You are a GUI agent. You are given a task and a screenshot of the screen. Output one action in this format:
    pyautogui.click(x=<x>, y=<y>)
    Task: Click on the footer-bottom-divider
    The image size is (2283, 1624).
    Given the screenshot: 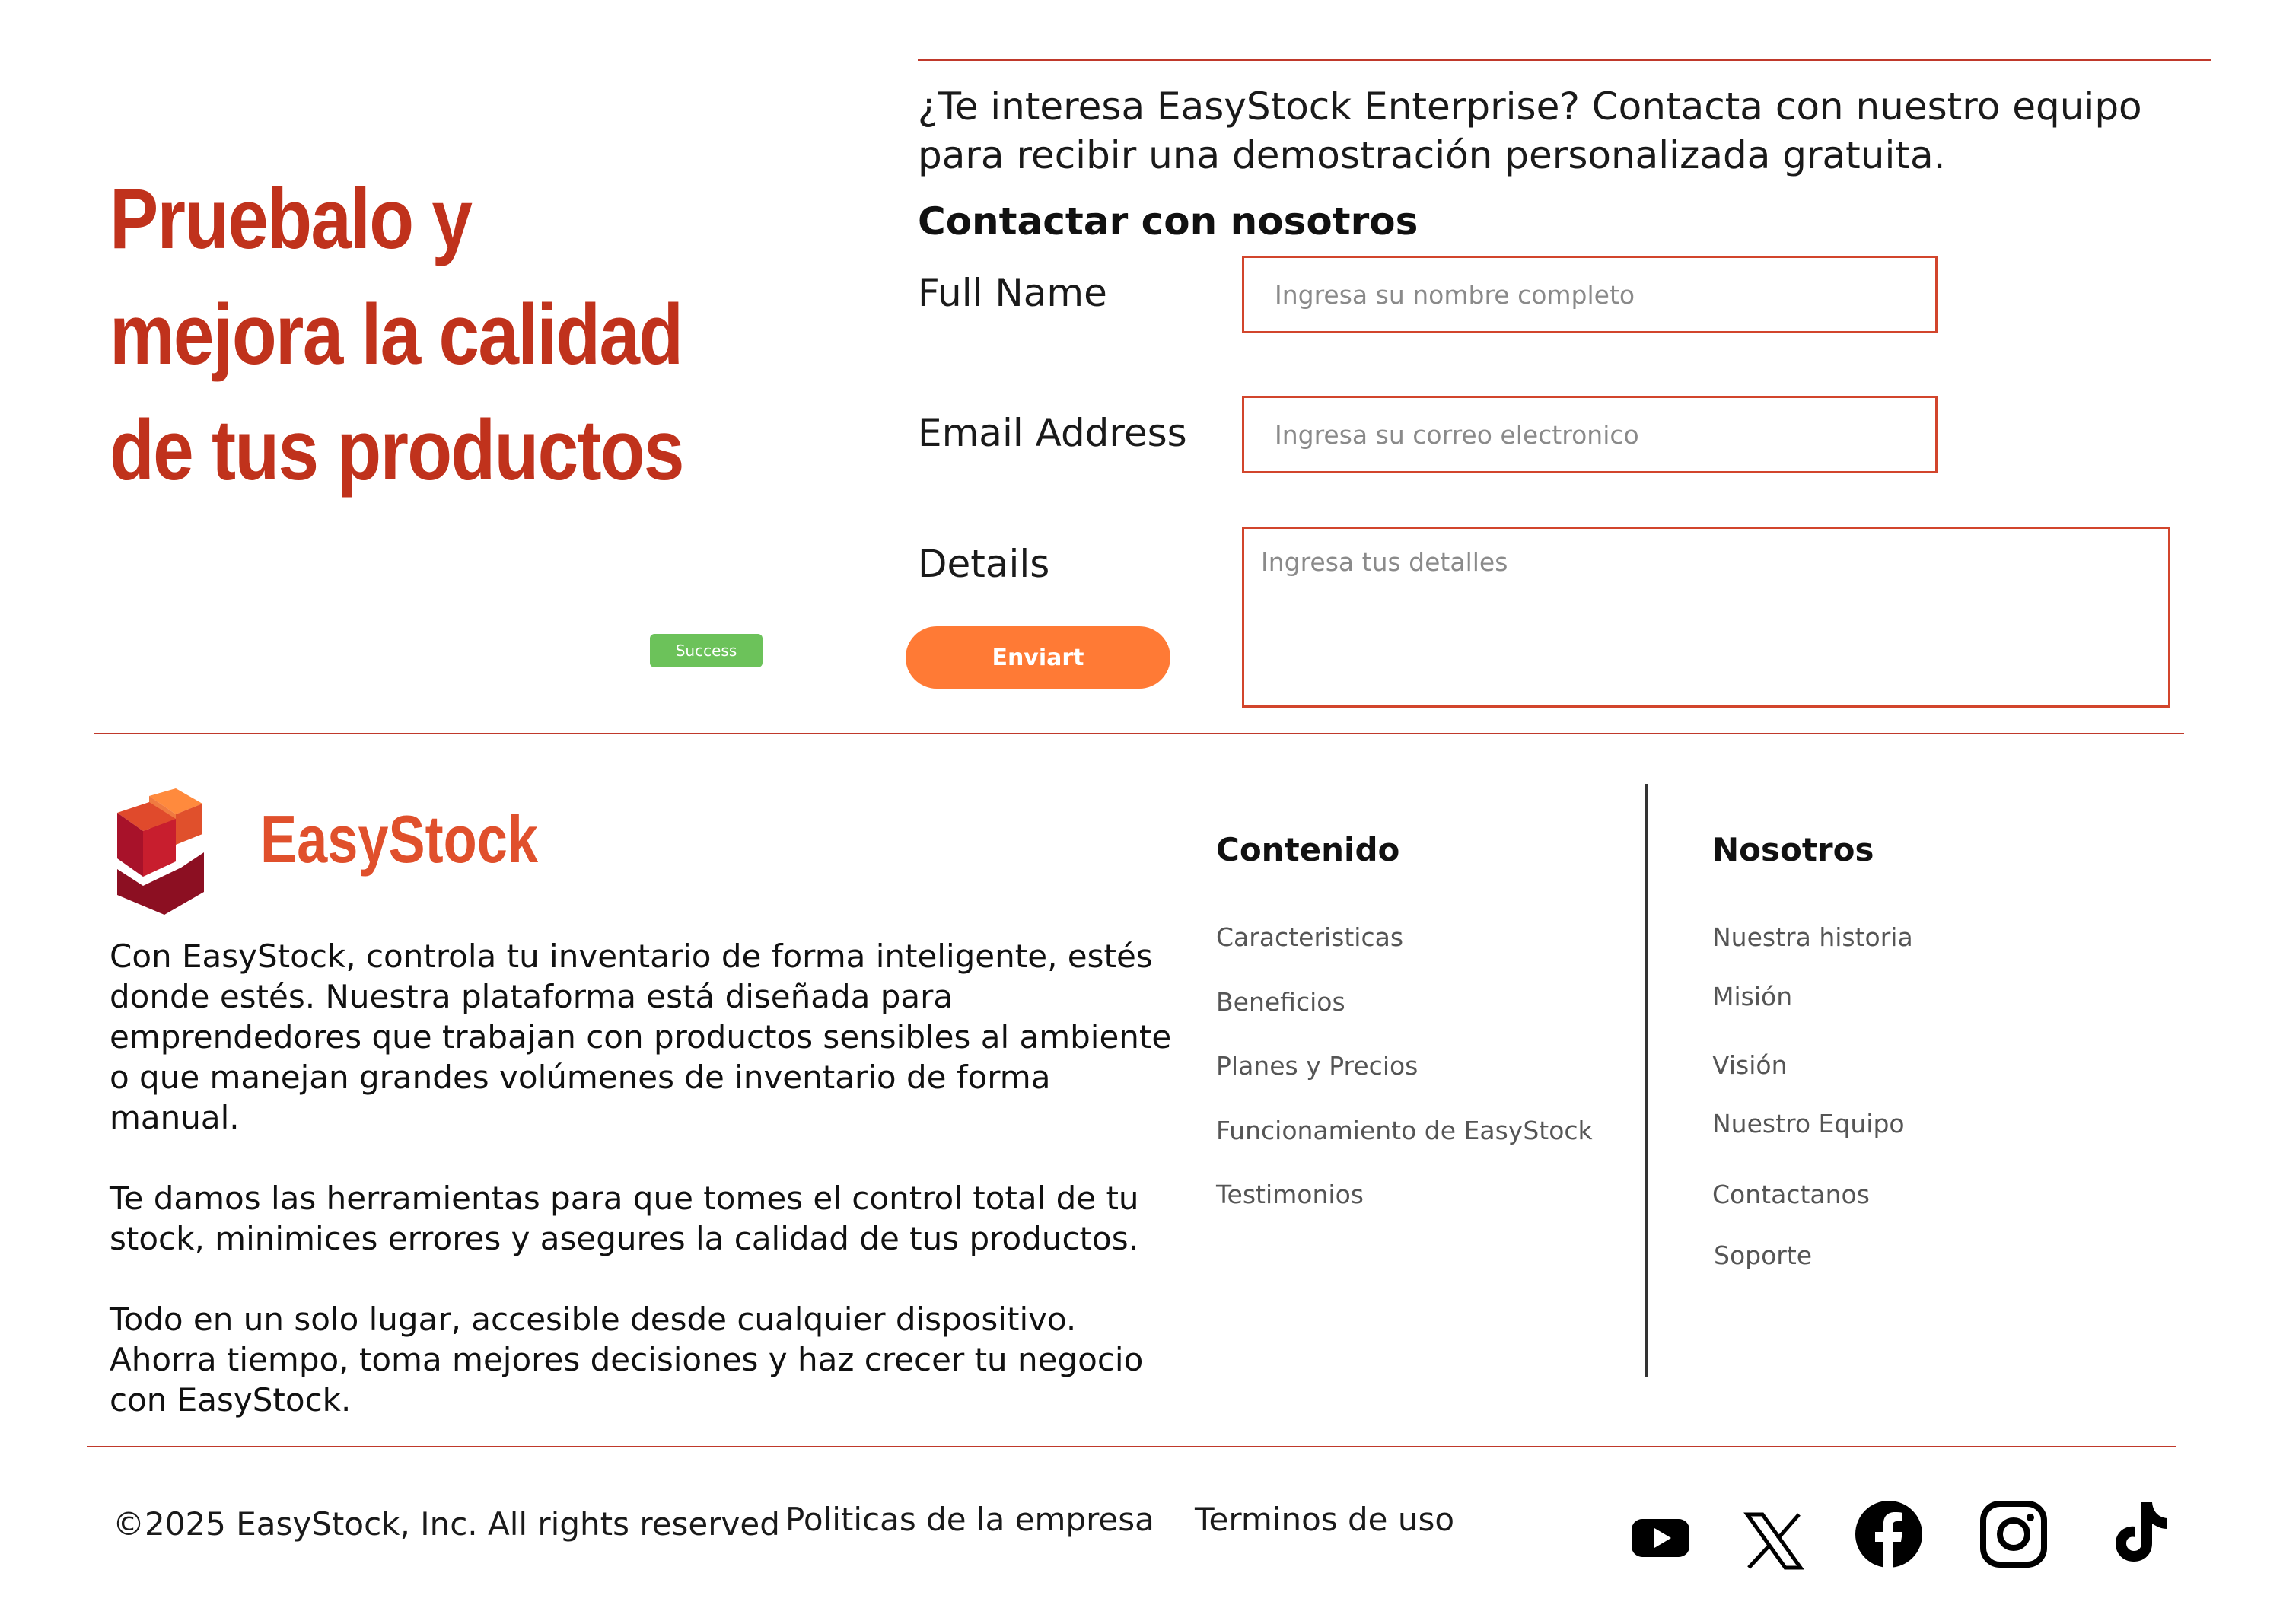 What is the action you would take?
    pyautogui.click(x=1131, y=1446)
    